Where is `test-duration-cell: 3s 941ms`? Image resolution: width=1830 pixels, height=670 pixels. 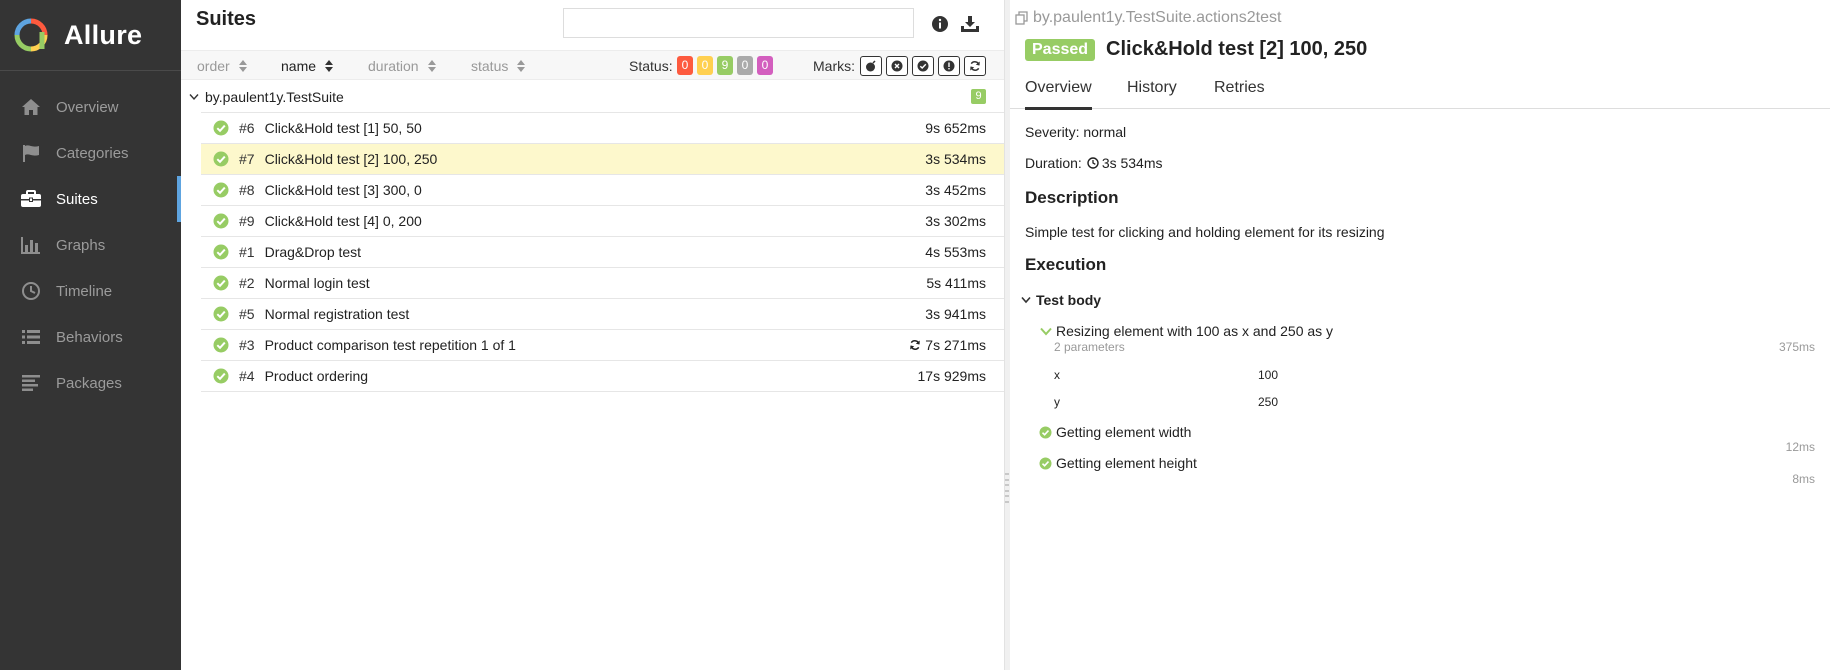
test-duration-cell: 3s 941ms is located at coordinates (955, 314).